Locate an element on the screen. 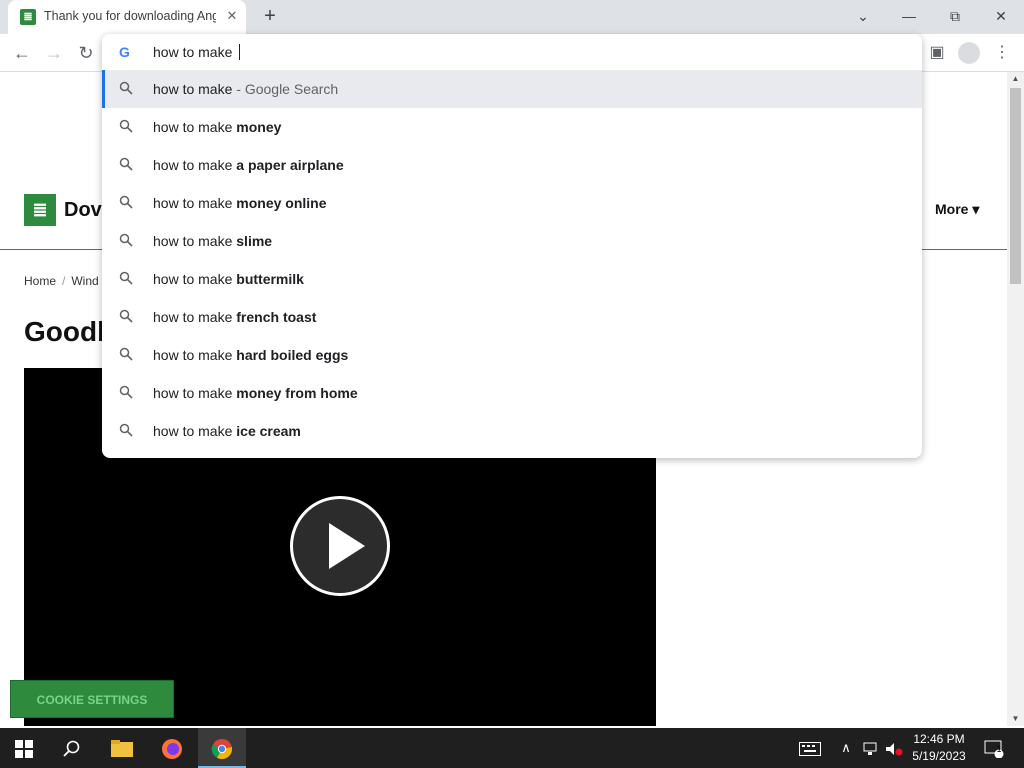 This screenshot has width=1024, height=768. suggestion-item: how to make buttermilk is located at coordinates (512, 279).